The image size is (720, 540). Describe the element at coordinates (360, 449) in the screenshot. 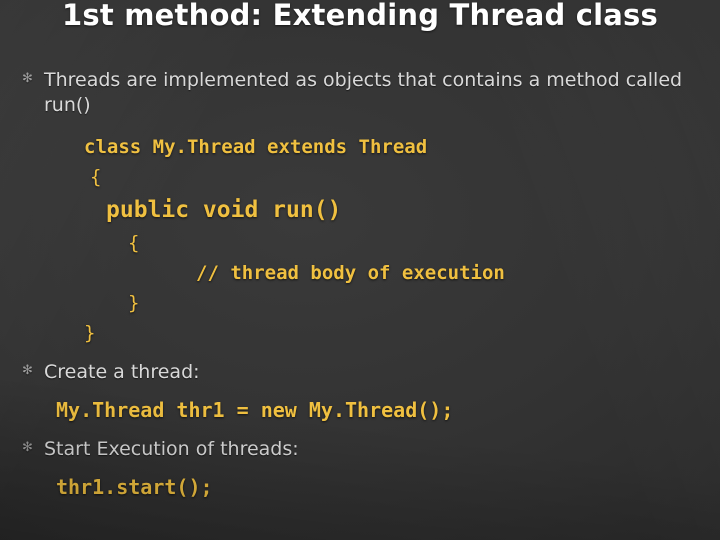

I see `bullet-item-start-execution: ✻ Start Execution of threads:` at that location.